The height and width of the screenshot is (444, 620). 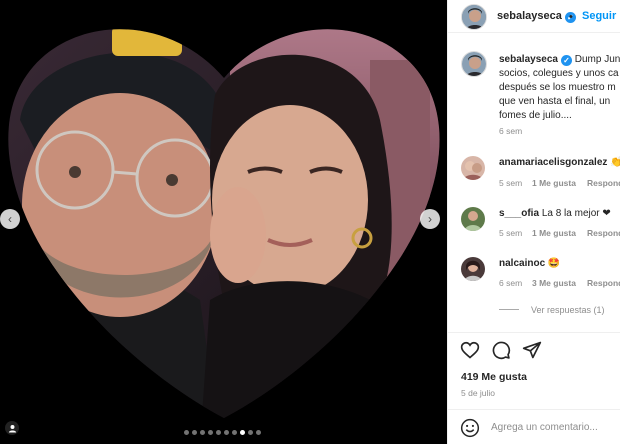 I want to click on carousel-dots, so click(x=222, y=432).